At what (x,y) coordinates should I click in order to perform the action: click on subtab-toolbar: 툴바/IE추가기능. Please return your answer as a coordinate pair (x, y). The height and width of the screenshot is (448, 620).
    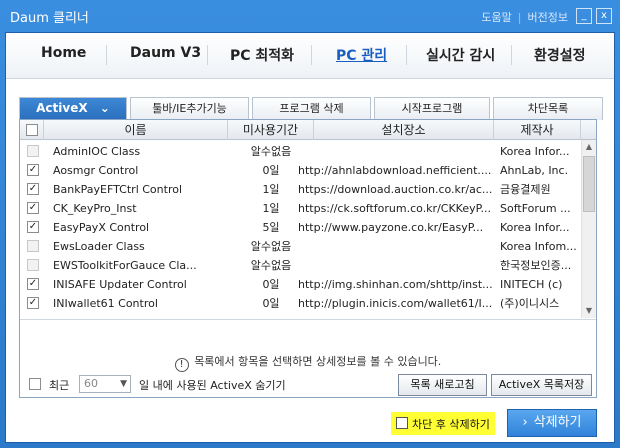
    Looking at the image, I should click on (189, 108).